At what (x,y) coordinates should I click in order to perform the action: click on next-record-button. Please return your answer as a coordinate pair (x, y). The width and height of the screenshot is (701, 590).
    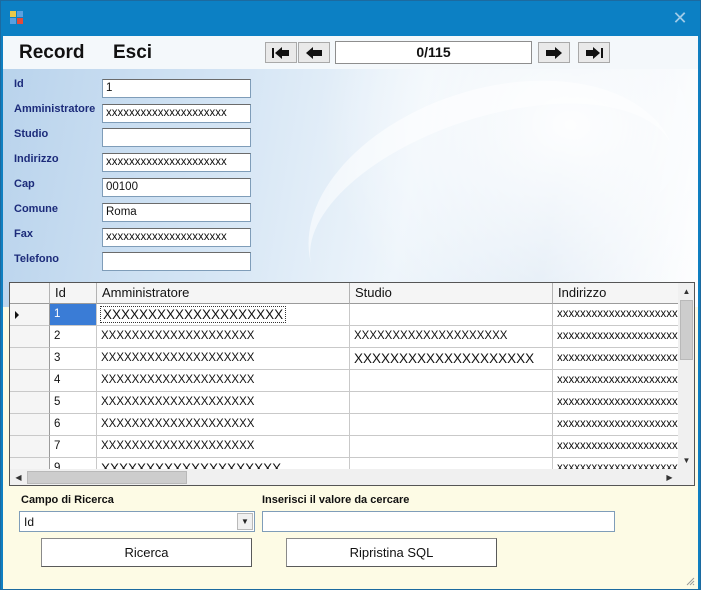
    Looking at the image, I should click on (554, 52).